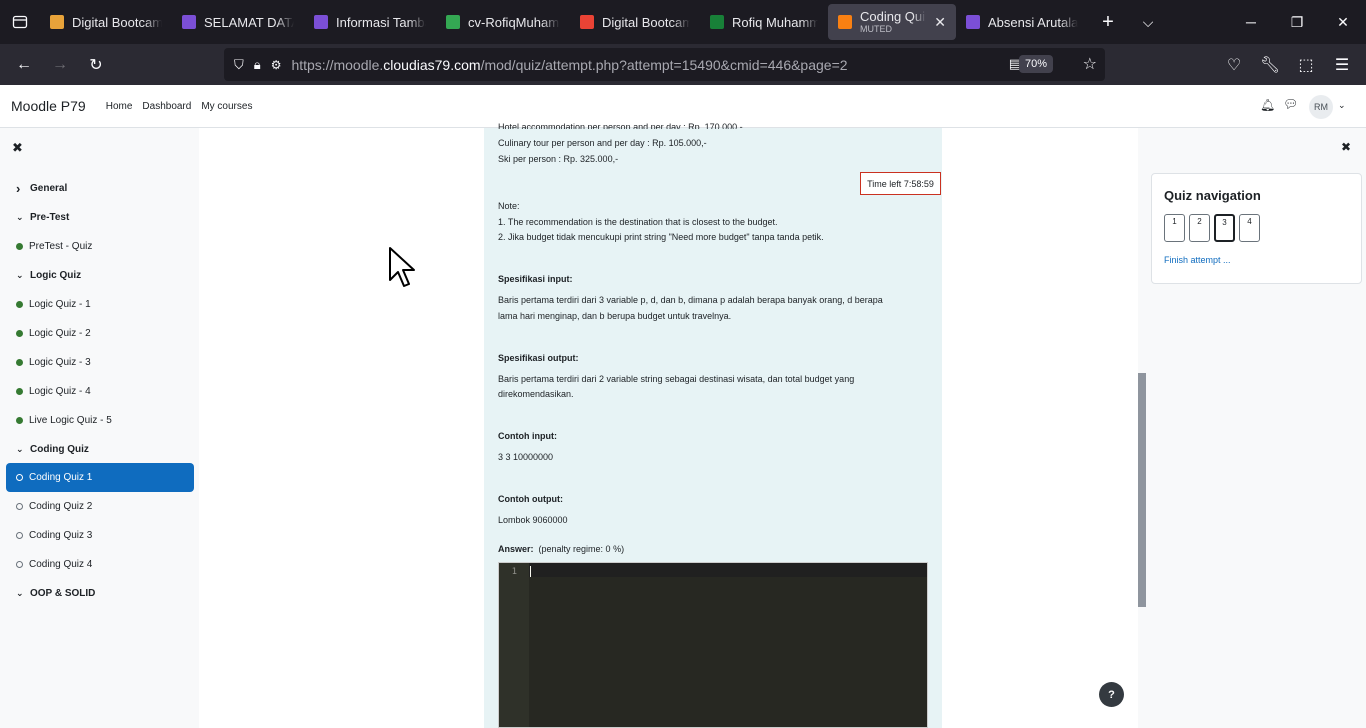 The image size is (1366, 728). I want to click on browser-tab: Informasi Tambahan, so click(370, 22).